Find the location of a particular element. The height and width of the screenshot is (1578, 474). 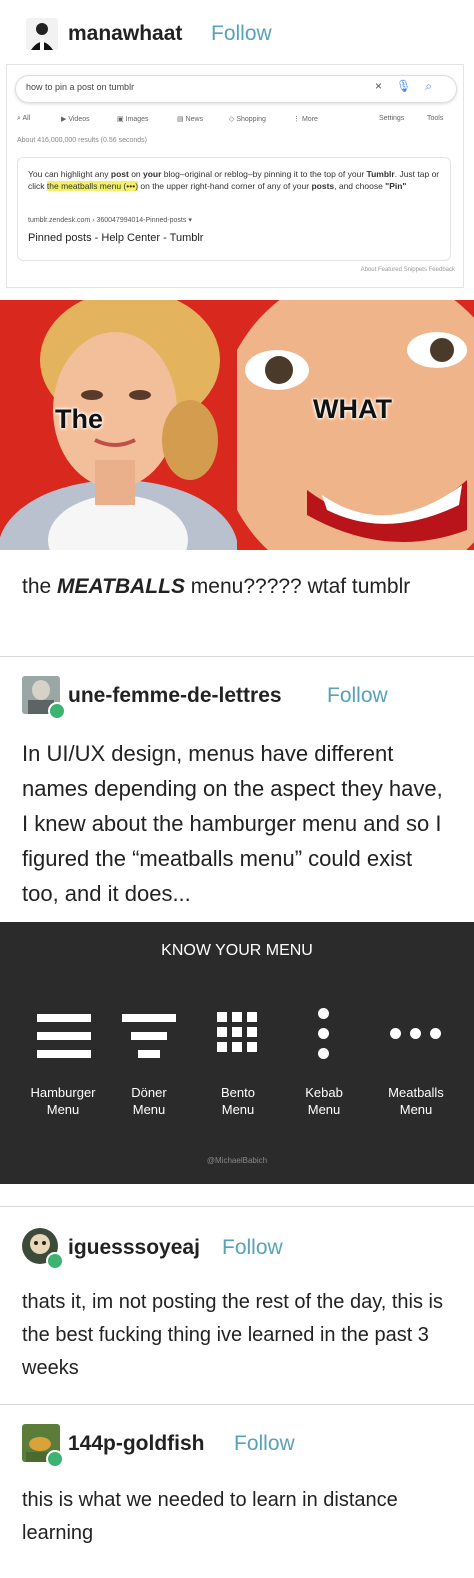

tab-more: ⋮ More is located at coordinates (305, 119).